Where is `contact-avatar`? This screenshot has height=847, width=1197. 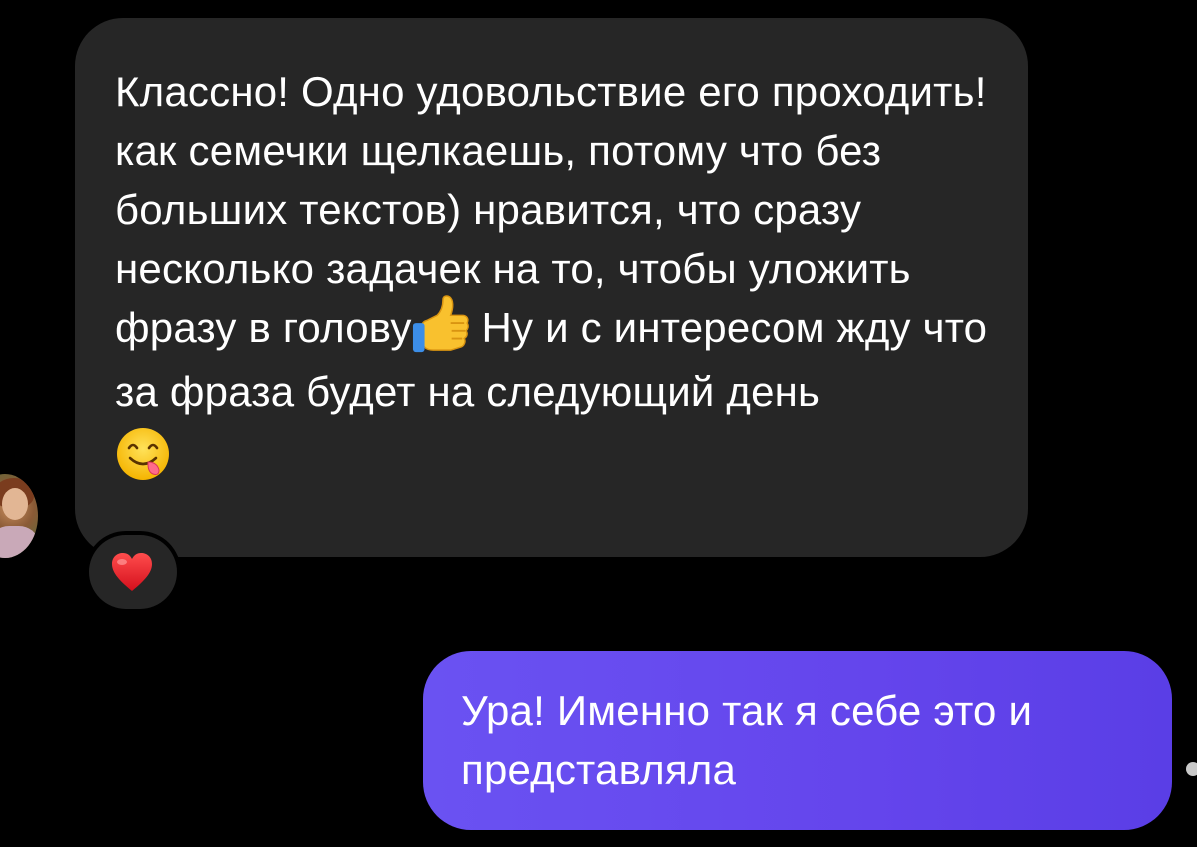
contact-avatar is located at coordinates (19, 516).